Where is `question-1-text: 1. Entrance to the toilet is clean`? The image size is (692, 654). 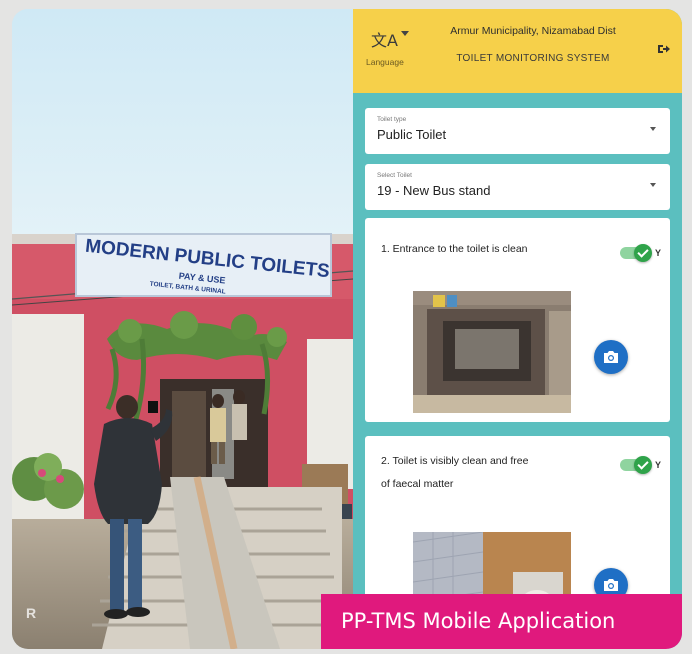
question-1-text: 1. Entrance to the toilet is clean is located at coordinates (454, 249).